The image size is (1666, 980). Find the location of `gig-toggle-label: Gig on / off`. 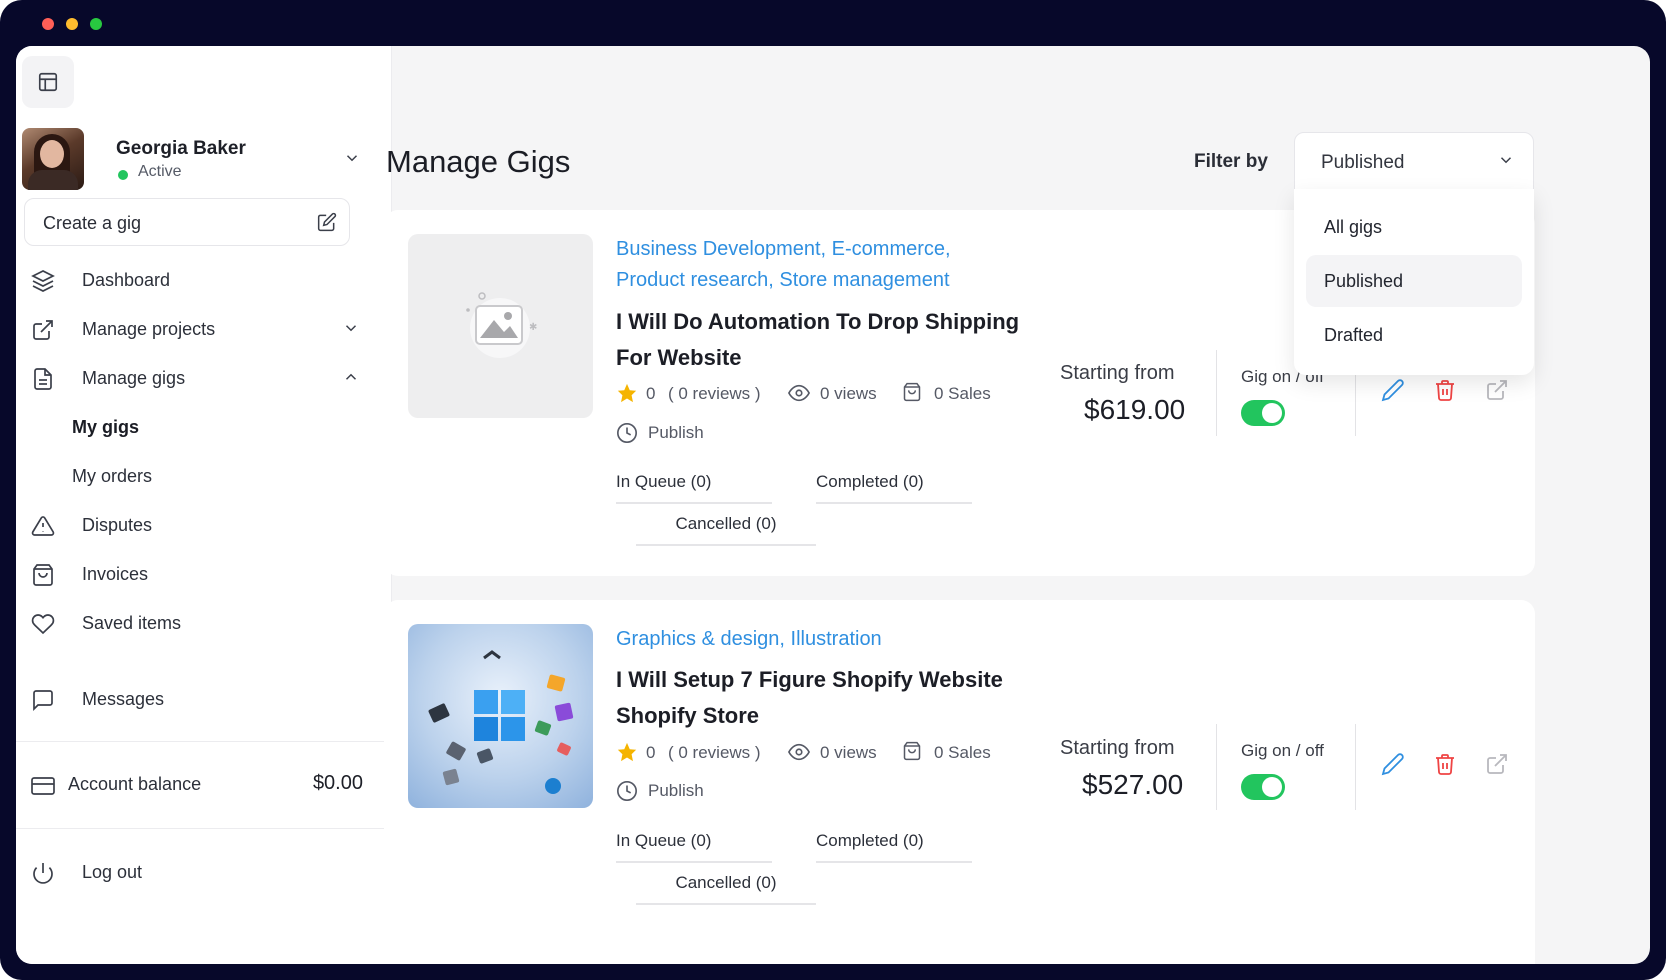

gig-toggle-label: Gig on / off is located at coordinates (1282, 750).